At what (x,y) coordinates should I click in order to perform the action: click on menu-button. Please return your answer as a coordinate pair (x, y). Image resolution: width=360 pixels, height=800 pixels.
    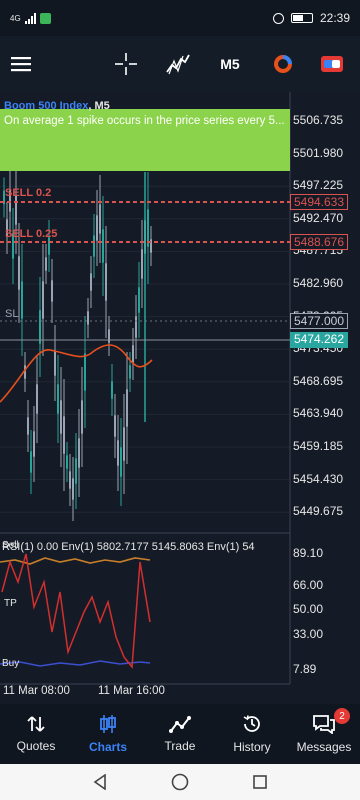
    Looking at the image, I should click on (21, 64).